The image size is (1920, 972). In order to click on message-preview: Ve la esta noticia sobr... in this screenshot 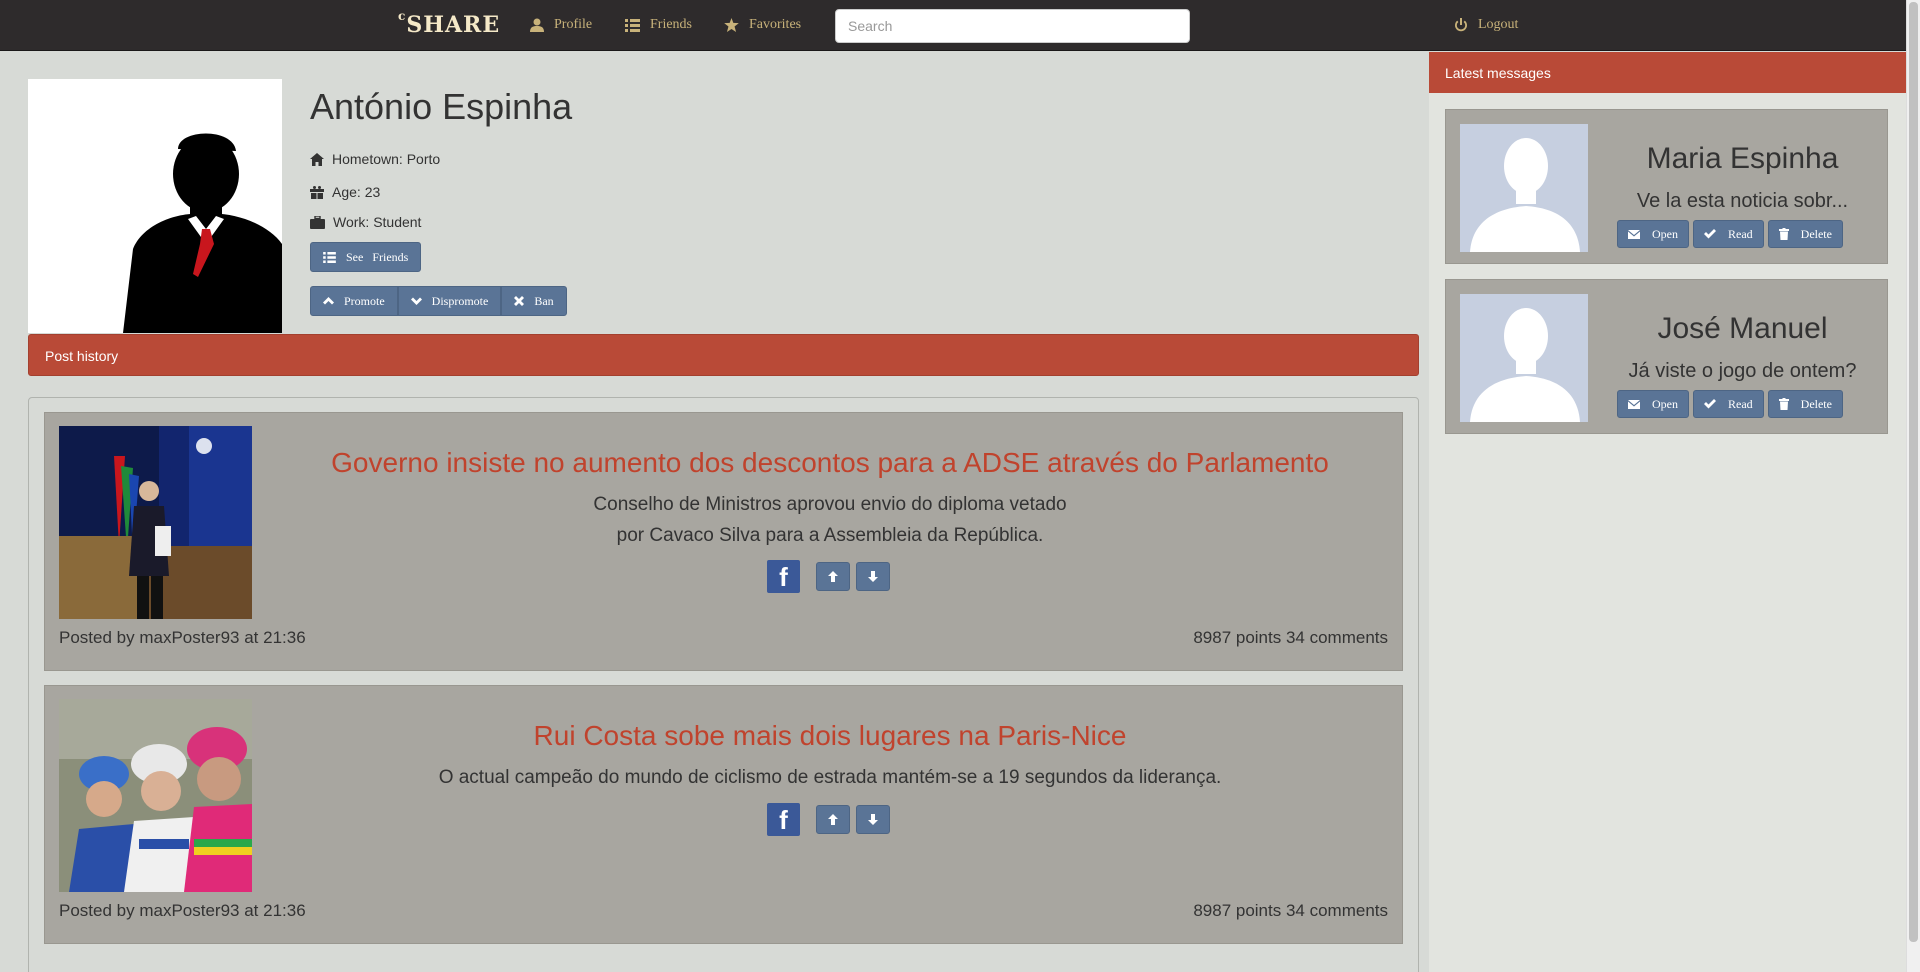, I will do `click(1742, 201)`.